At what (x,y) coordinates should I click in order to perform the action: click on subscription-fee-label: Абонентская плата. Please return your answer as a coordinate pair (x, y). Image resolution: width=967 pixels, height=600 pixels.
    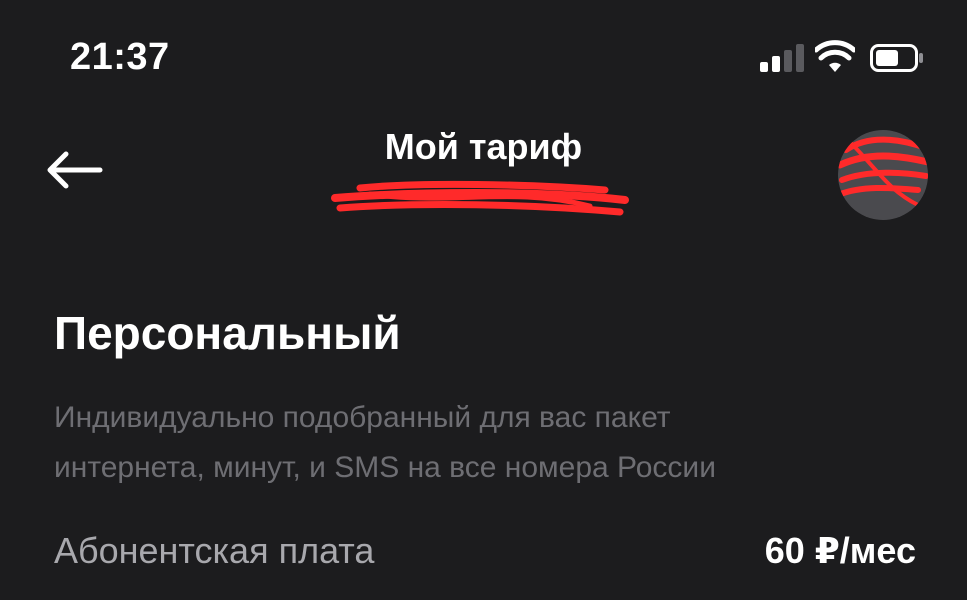
    Looking at the image, I should click on (214, 550).